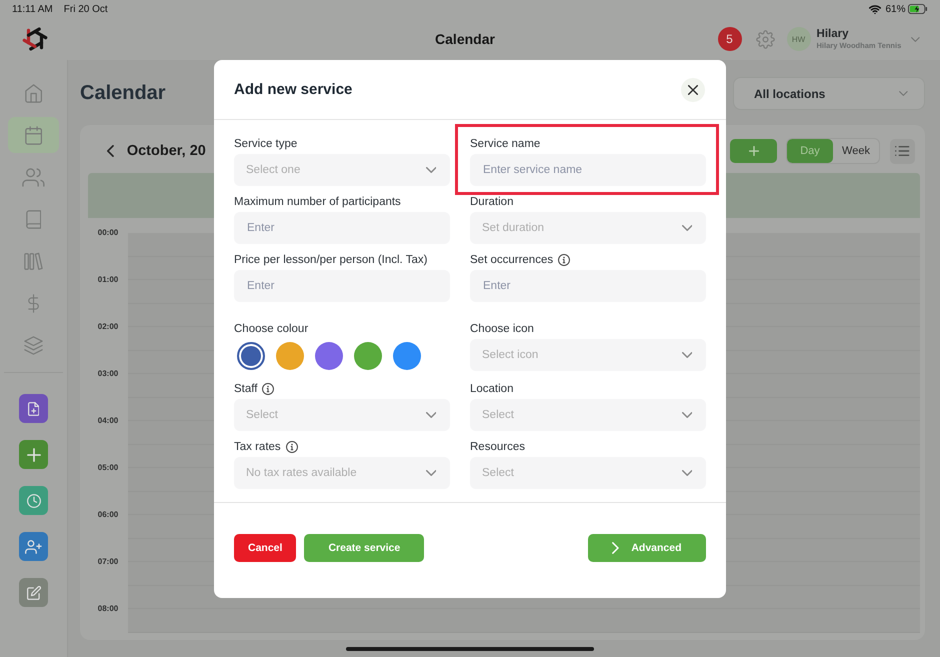 This screenshot has width=940, height=657. Describe the element at coordinates (108, 609) in the screenshot. I see `time-label: 08:00` at that location.